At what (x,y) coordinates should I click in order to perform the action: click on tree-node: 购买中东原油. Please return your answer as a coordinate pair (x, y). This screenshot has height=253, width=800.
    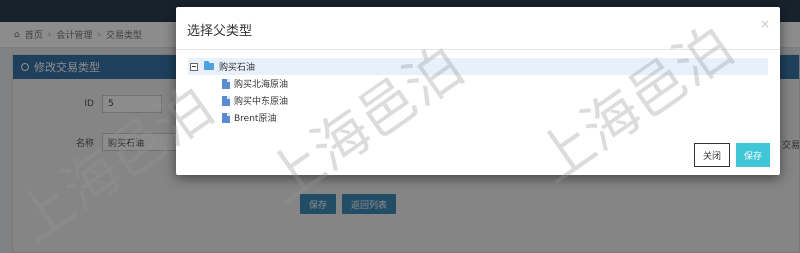
    Looking at the image, I should click on (478, 100).